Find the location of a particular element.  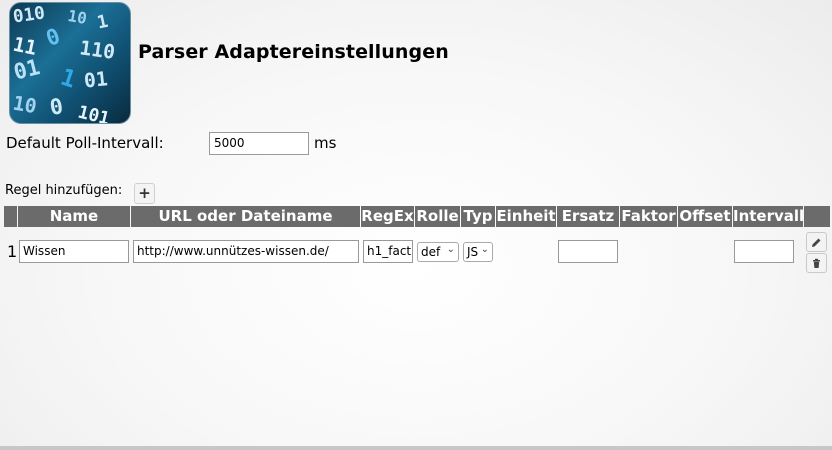

rule-interval-input is located at coordinates (764, 251).